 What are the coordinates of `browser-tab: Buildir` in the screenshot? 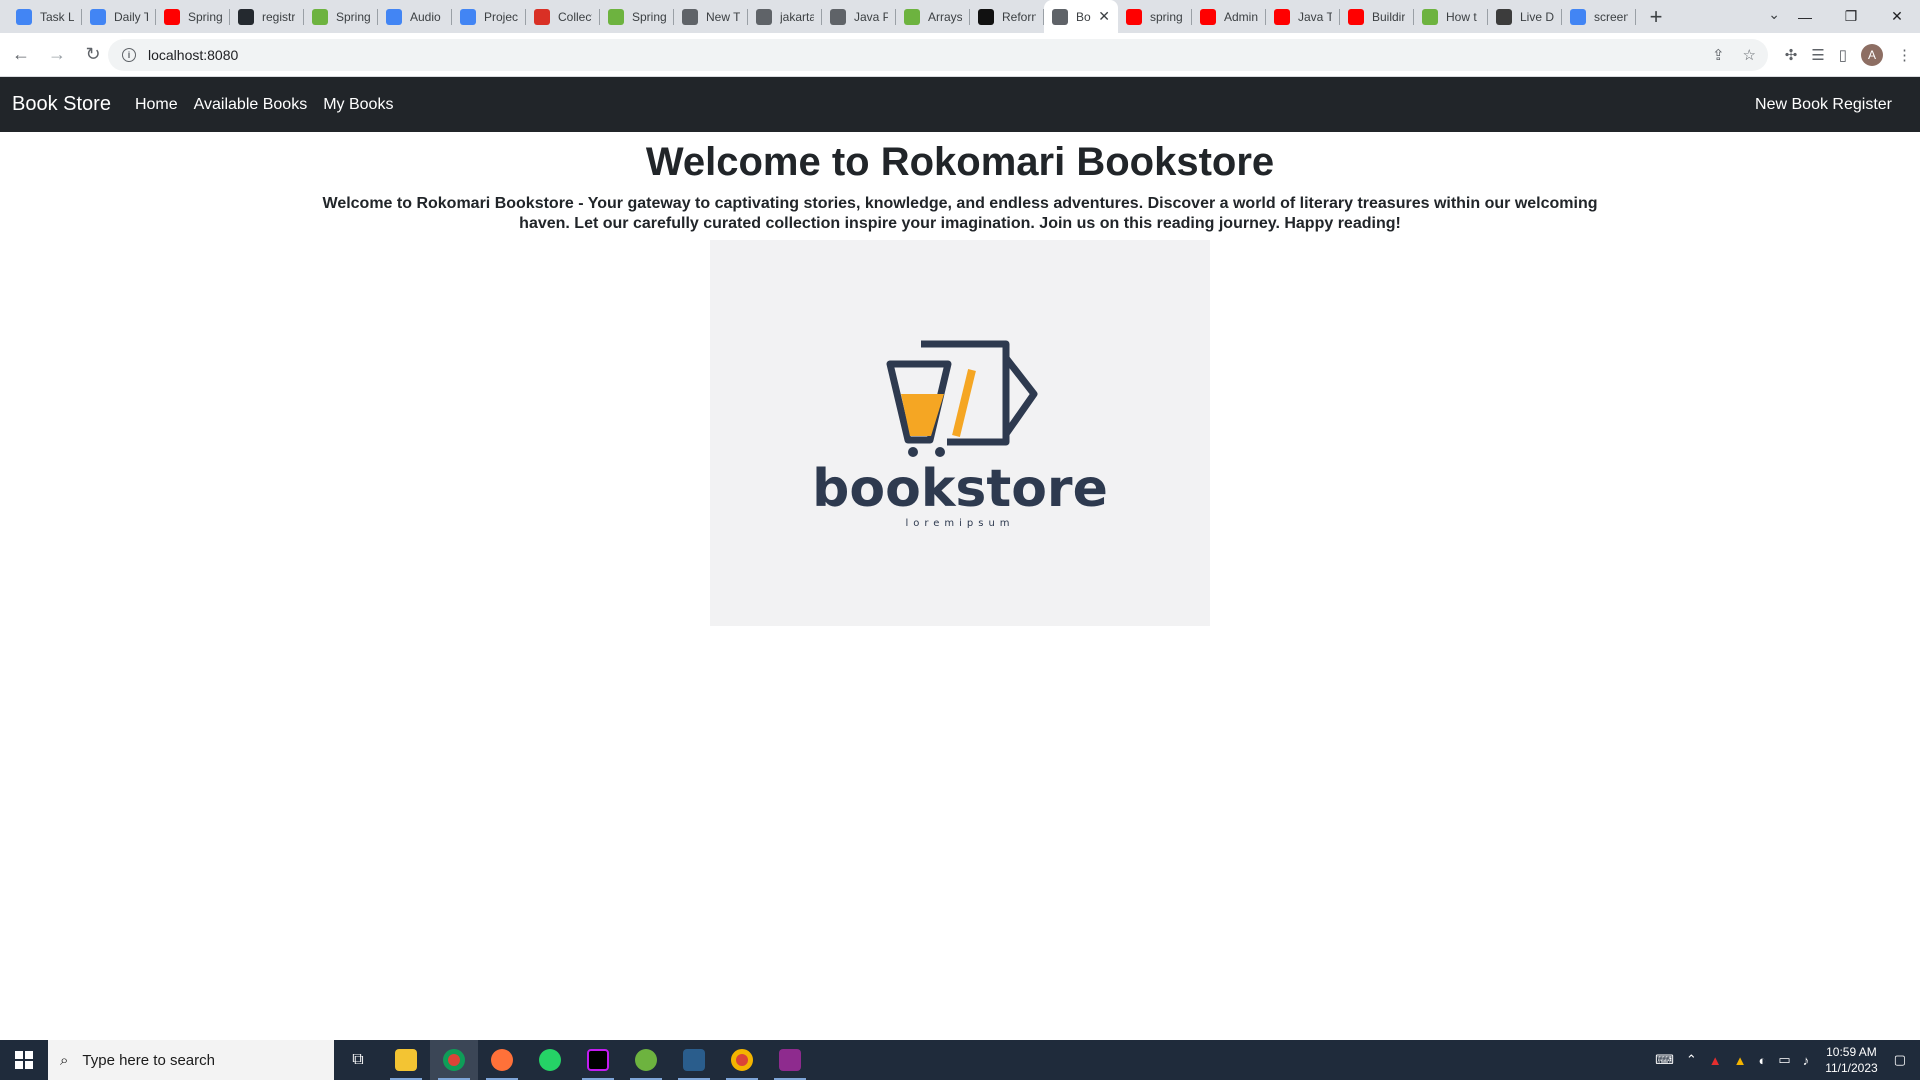 It's located at (1377, 16).